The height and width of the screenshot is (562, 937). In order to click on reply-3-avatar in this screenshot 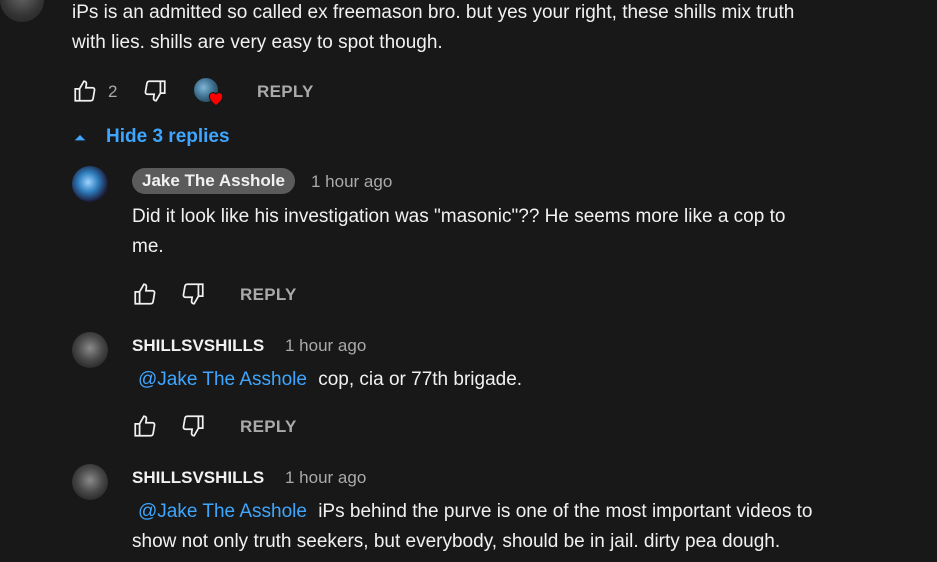, I will do `click(90, 482)`.